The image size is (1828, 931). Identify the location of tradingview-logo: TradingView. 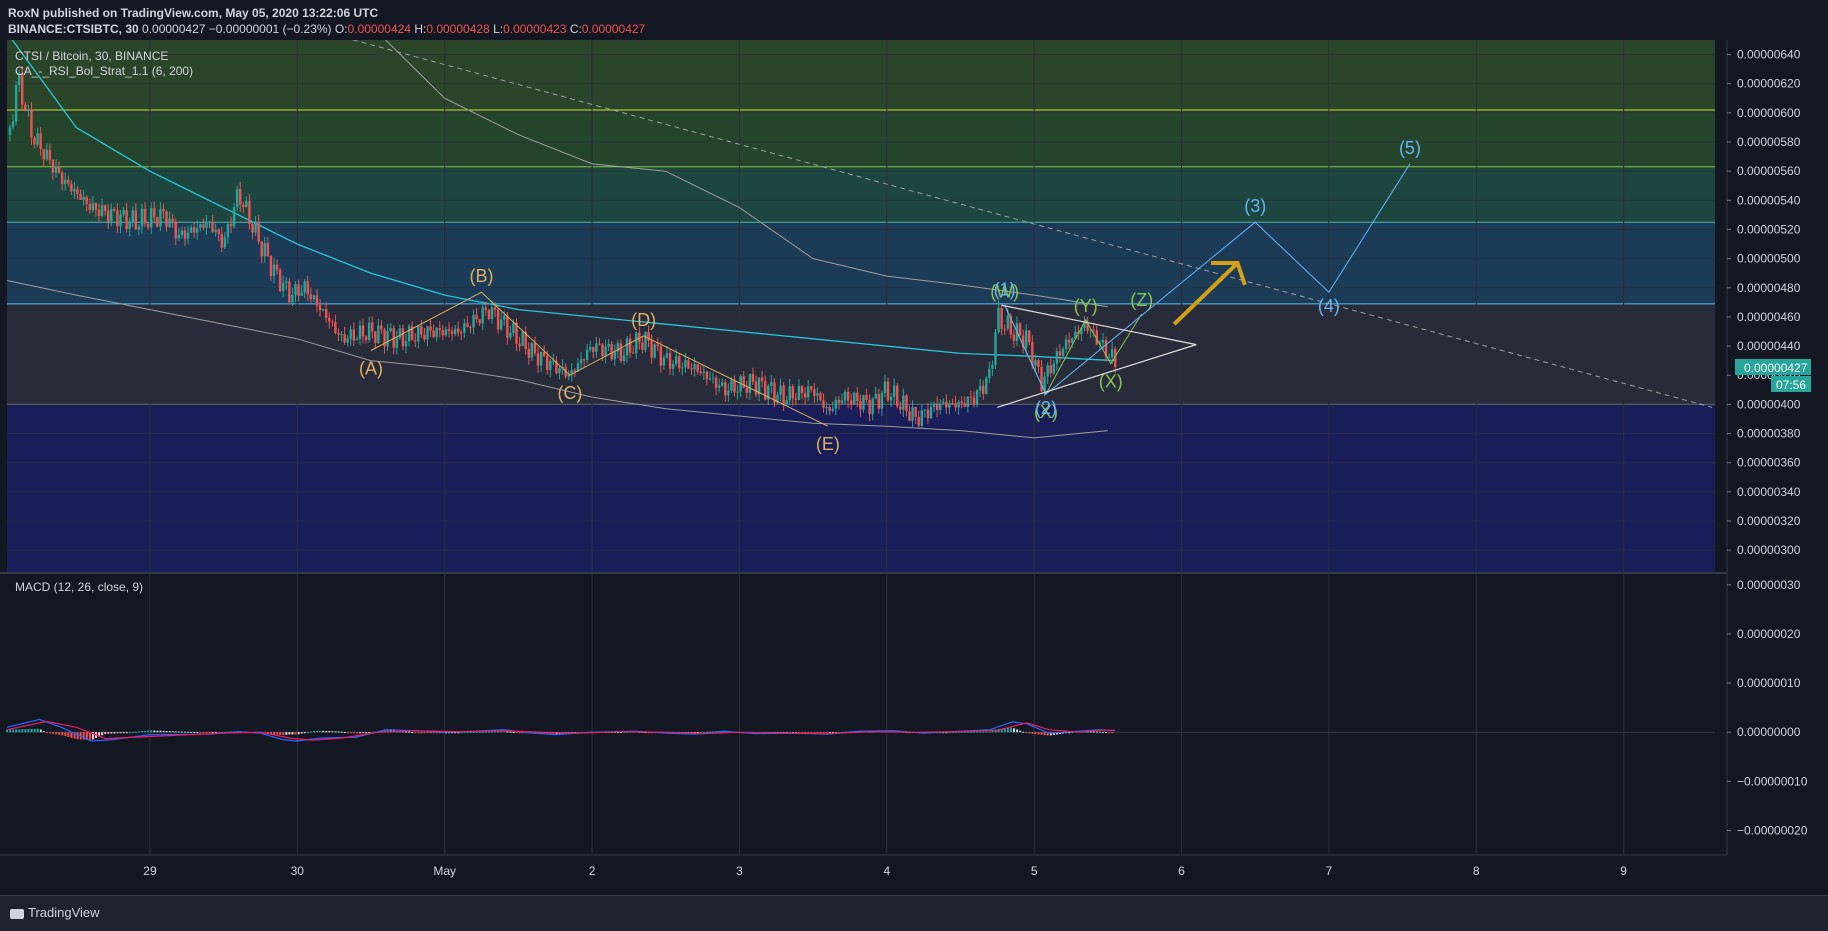
(55, 912).